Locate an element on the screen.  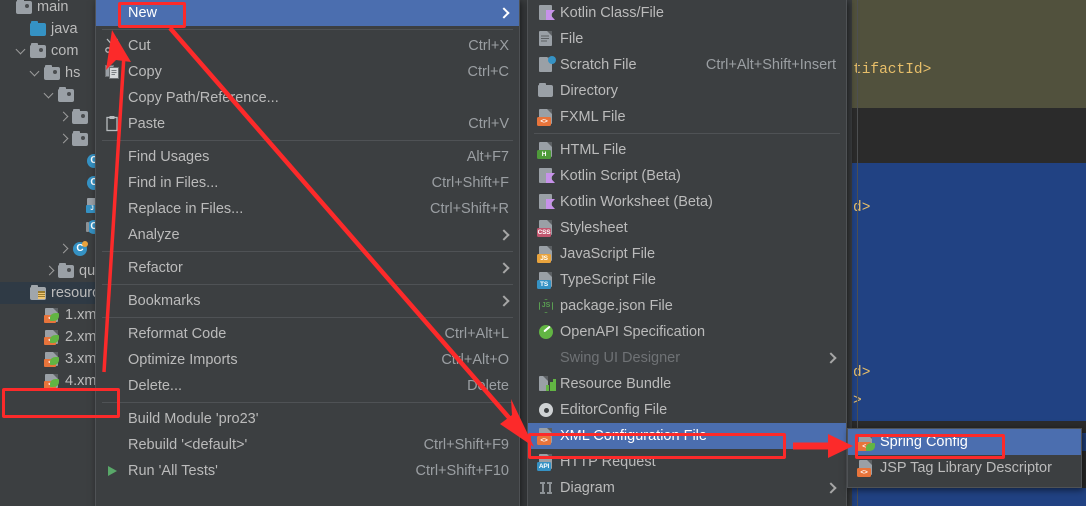
tree-item: <3.xml is located at coordinates (47, 359).